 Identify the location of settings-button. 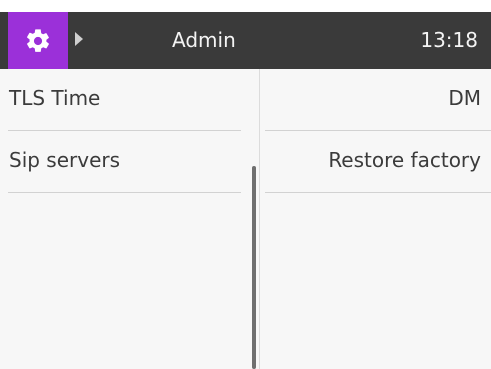
(38, 40).